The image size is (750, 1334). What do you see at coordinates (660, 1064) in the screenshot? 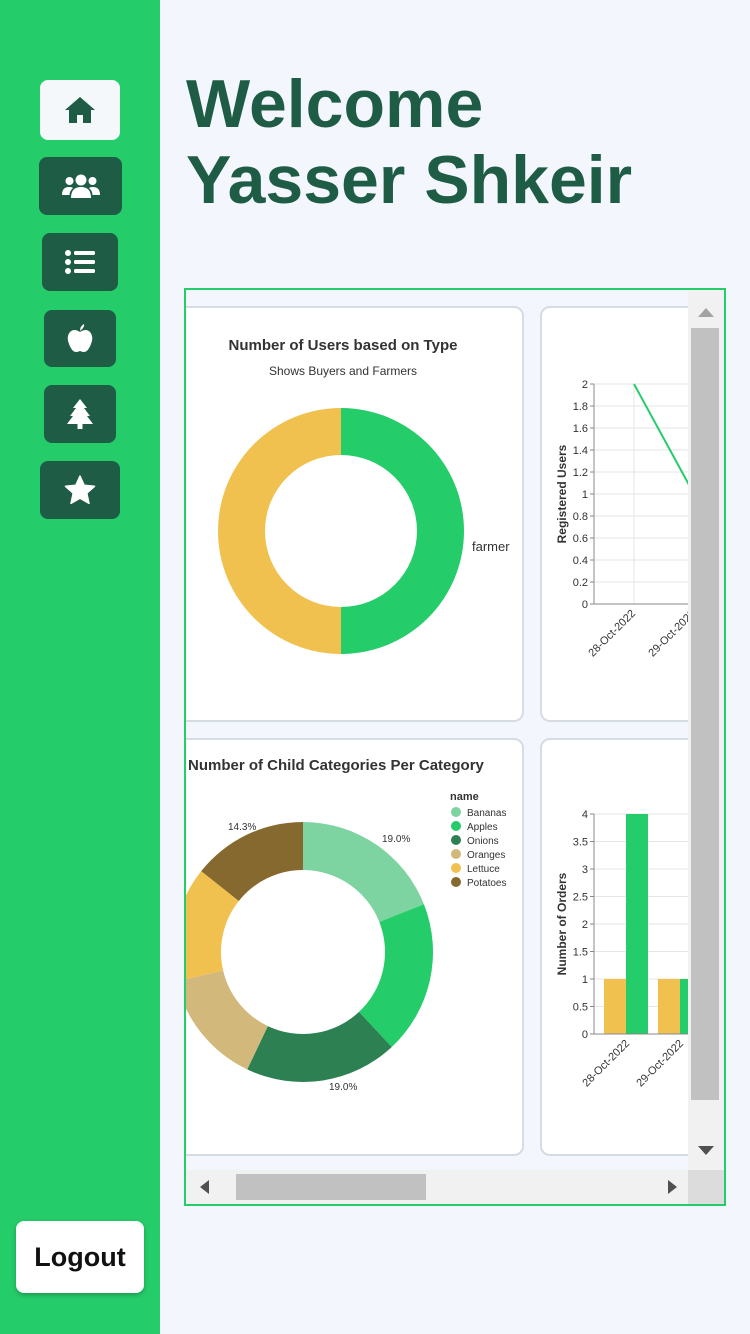
I see `x-tick-label: 29-Oct-2022` at bounding box center [660, 1064].